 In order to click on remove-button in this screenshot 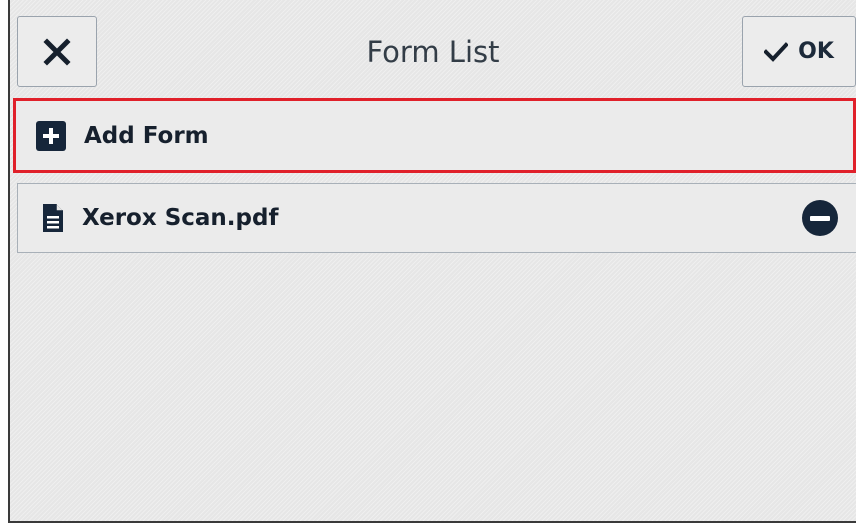, I will do `click(820, 218)`.